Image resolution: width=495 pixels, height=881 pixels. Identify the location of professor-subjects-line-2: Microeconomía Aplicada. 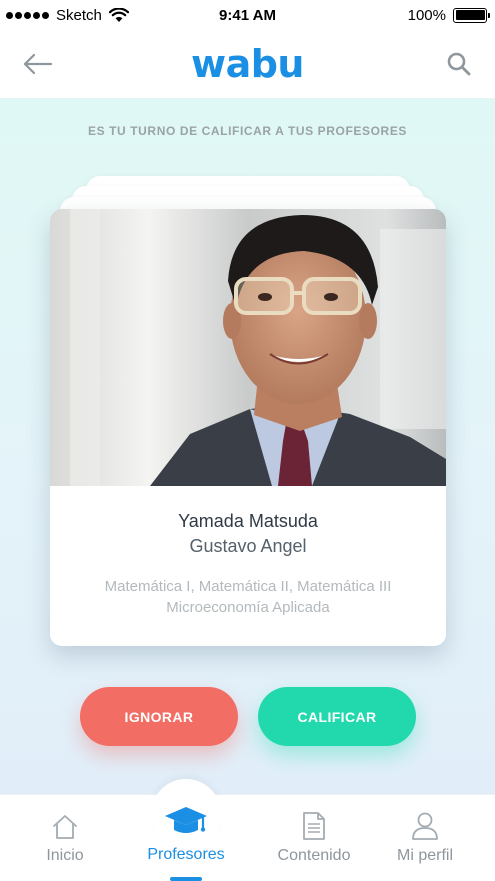
(248, 607).